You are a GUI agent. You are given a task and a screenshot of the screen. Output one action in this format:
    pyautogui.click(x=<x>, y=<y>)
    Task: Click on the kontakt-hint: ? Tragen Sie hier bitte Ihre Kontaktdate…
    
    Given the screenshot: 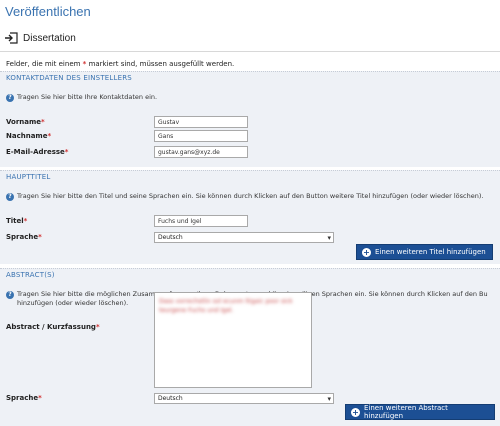 What is the action you would take?
    pyautogui.click(x=81, y=97)
    